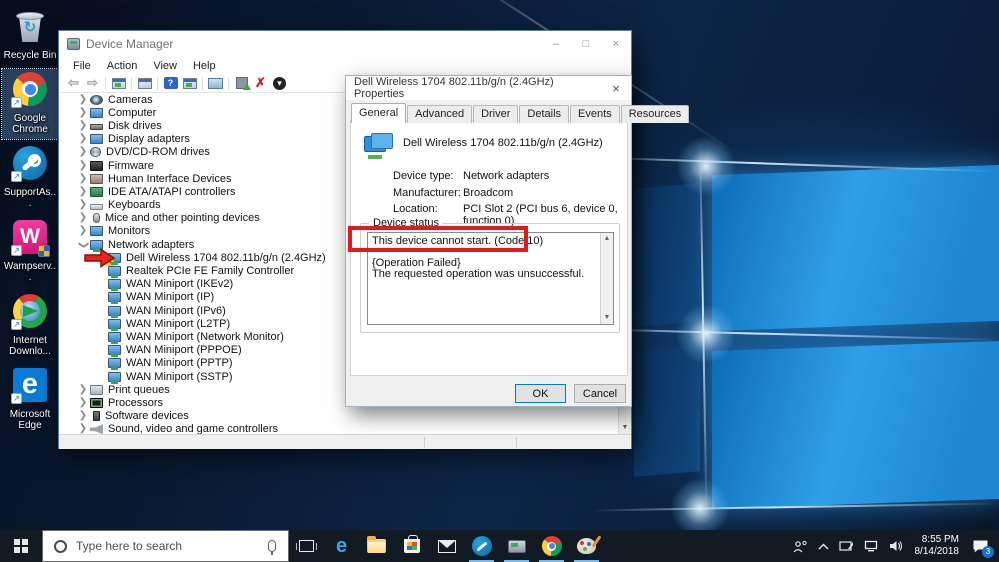 The width and height of the screenshot is (999, 562). I want to click on pen-settings-icon, so click(846, 546).